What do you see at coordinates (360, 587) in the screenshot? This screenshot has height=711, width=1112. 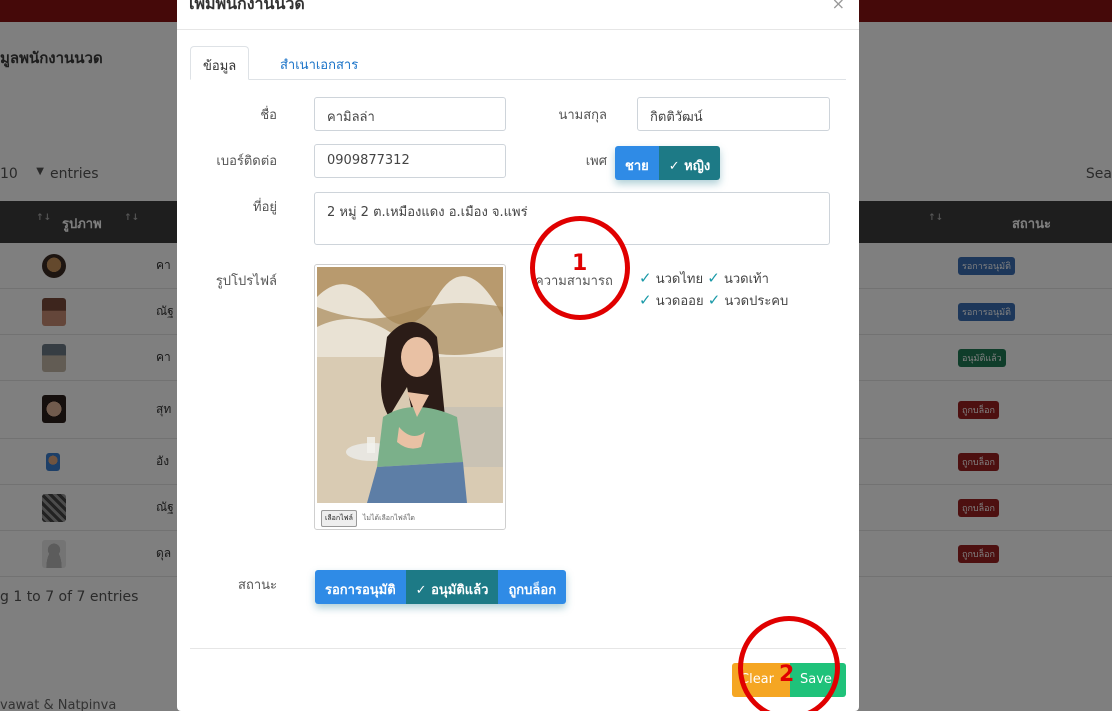 I see `status-pending-button: รอการอนุมัติ` at bounding box center [360, 587].